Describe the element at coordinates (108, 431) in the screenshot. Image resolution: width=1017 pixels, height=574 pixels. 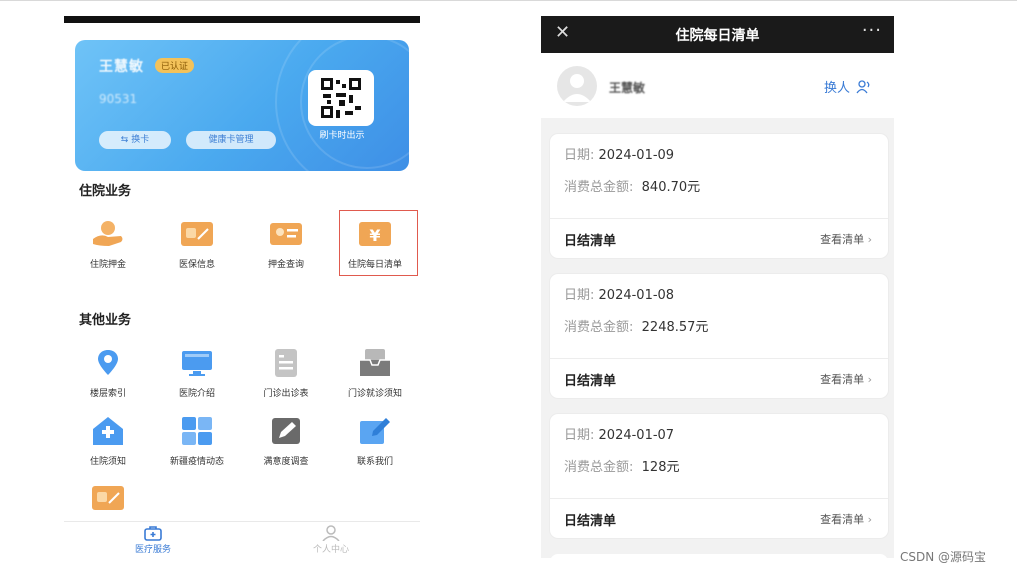
I see `hospital-home-icon` at that location.